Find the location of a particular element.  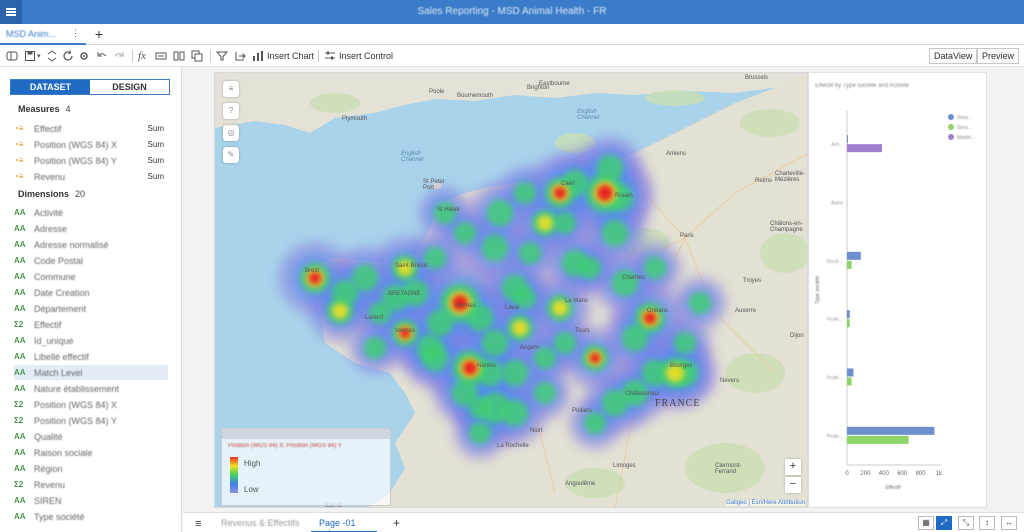

map-label-la-rochelle: La Rochelle is located at coordinates (513, 446).